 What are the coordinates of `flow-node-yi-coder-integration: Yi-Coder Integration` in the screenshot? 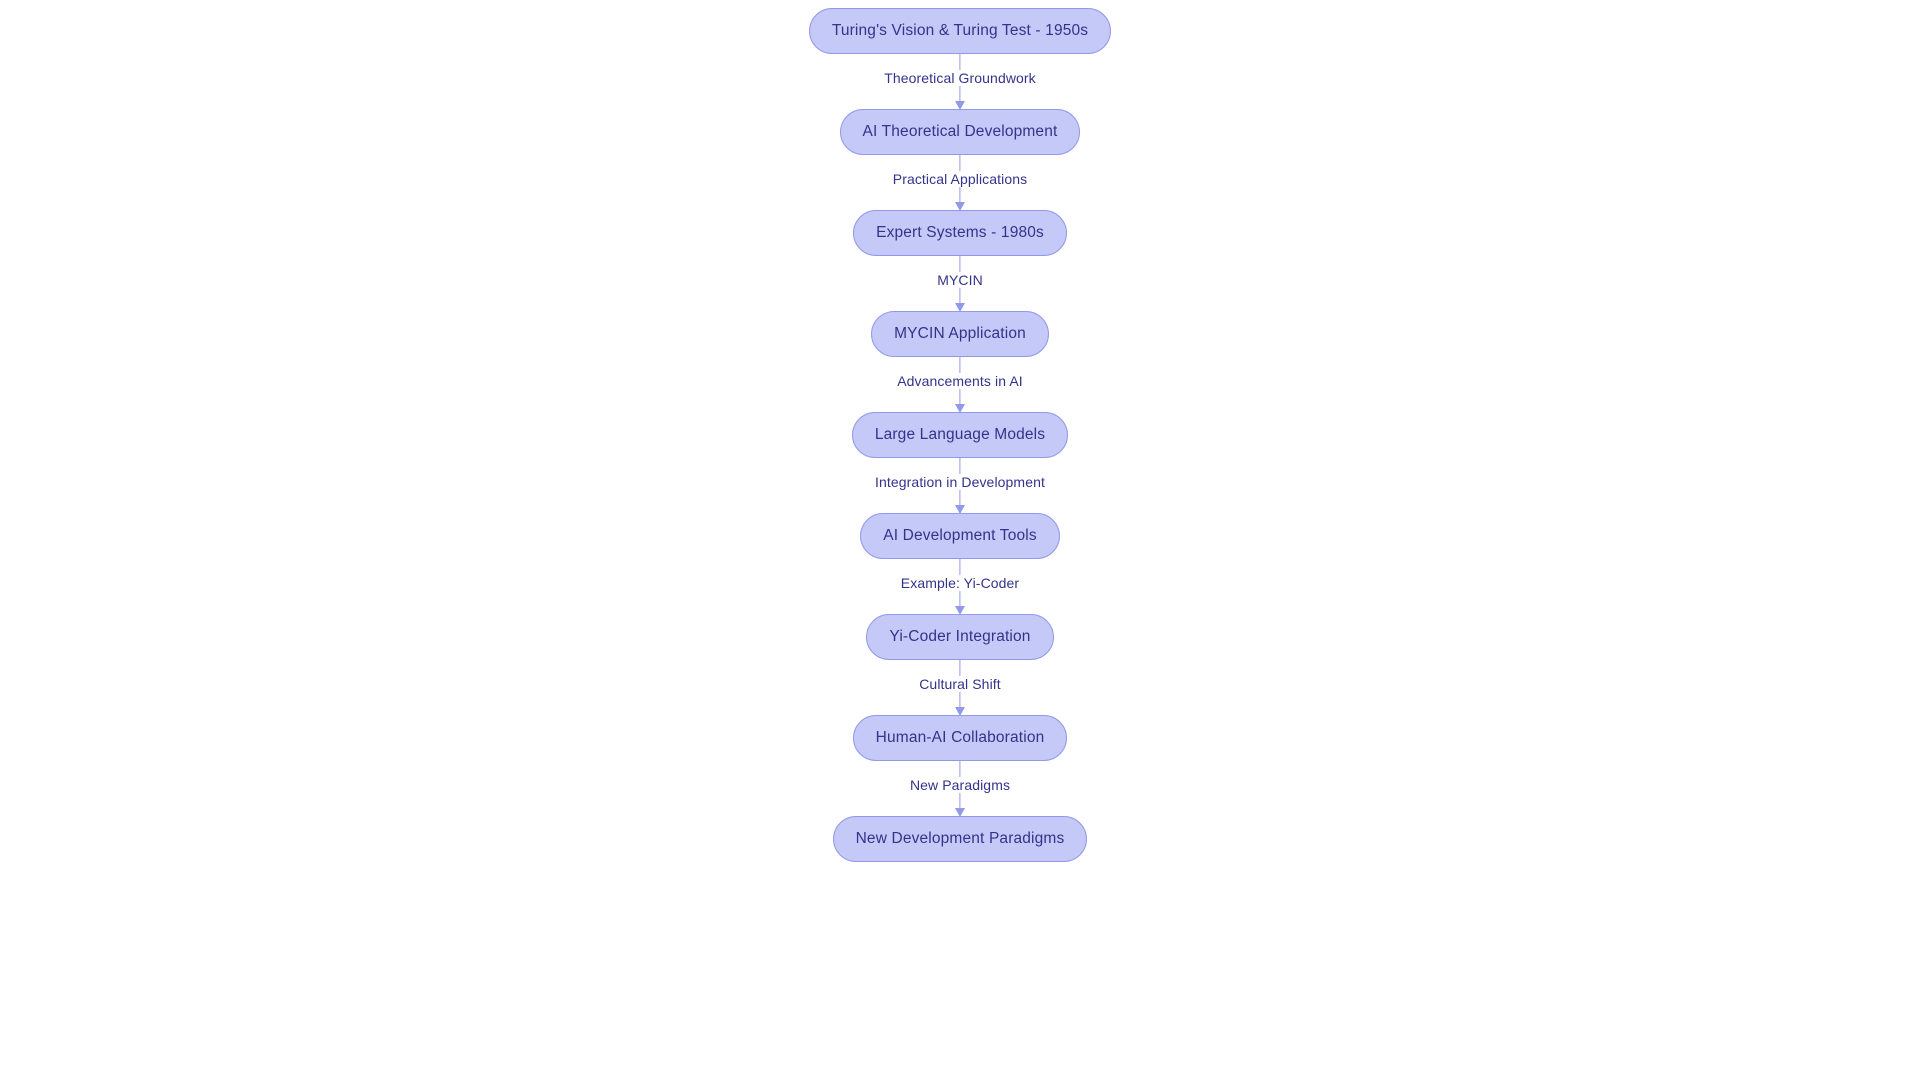 It's located at (960, 637).